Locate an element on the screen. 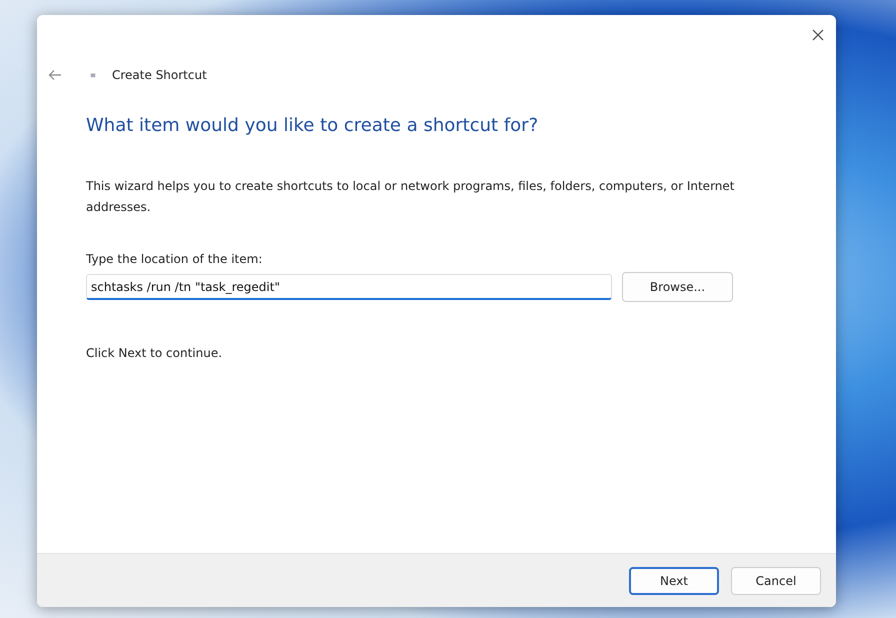 The height and width of the screenshot is (618, 896). back-arrow-icon is located at coordinates (55, 75).